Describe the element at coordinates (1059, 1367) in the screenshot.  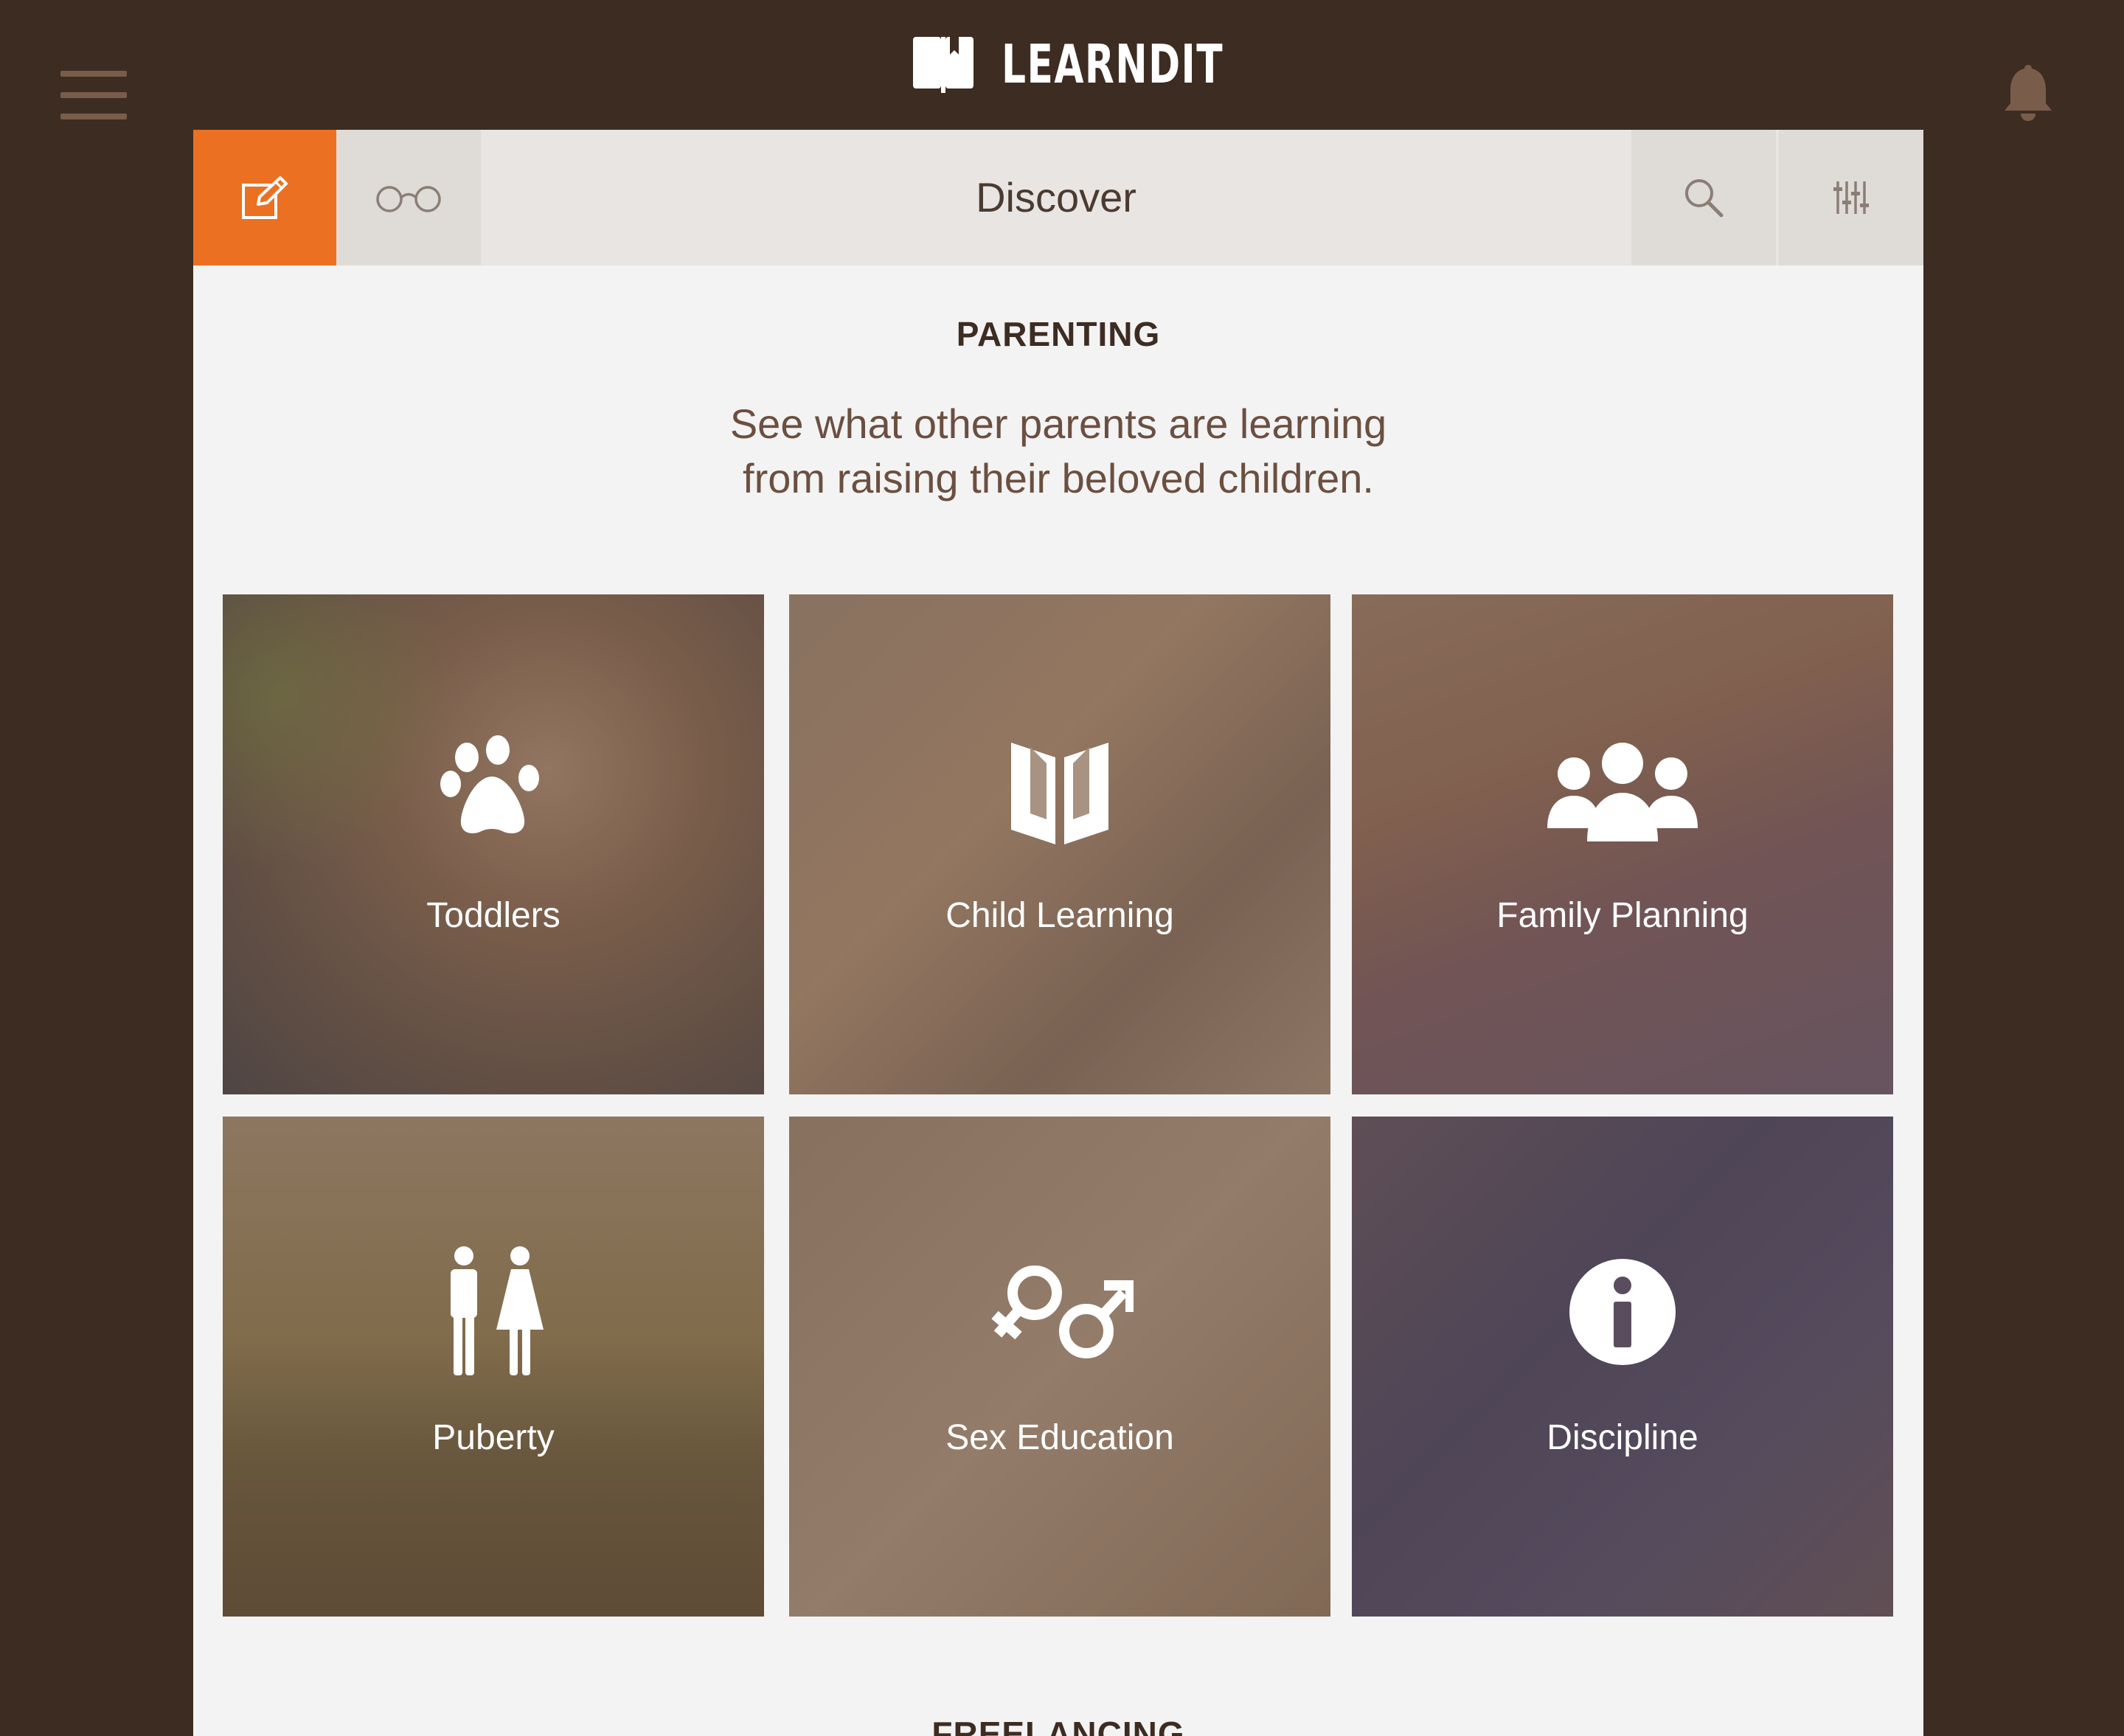
I see `tile-sex-education: Sex Education` at that location.